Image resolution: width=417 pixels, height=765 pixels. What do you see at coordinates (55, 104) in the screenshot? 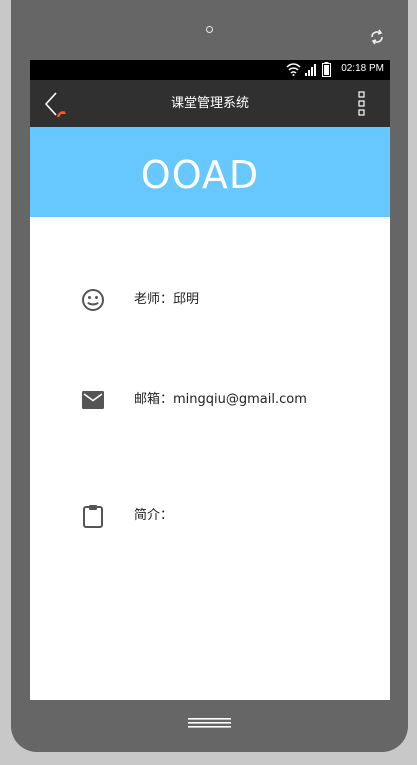
I see `back-arrow-icon` at bounding box center [55, 104].